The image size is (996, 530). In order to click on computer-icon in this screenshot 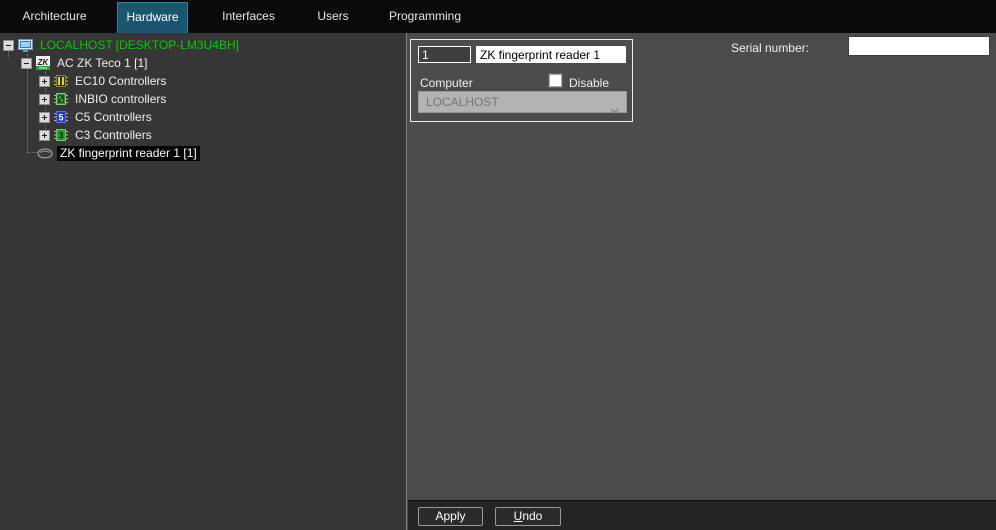, I will do `click(25, 45)`.